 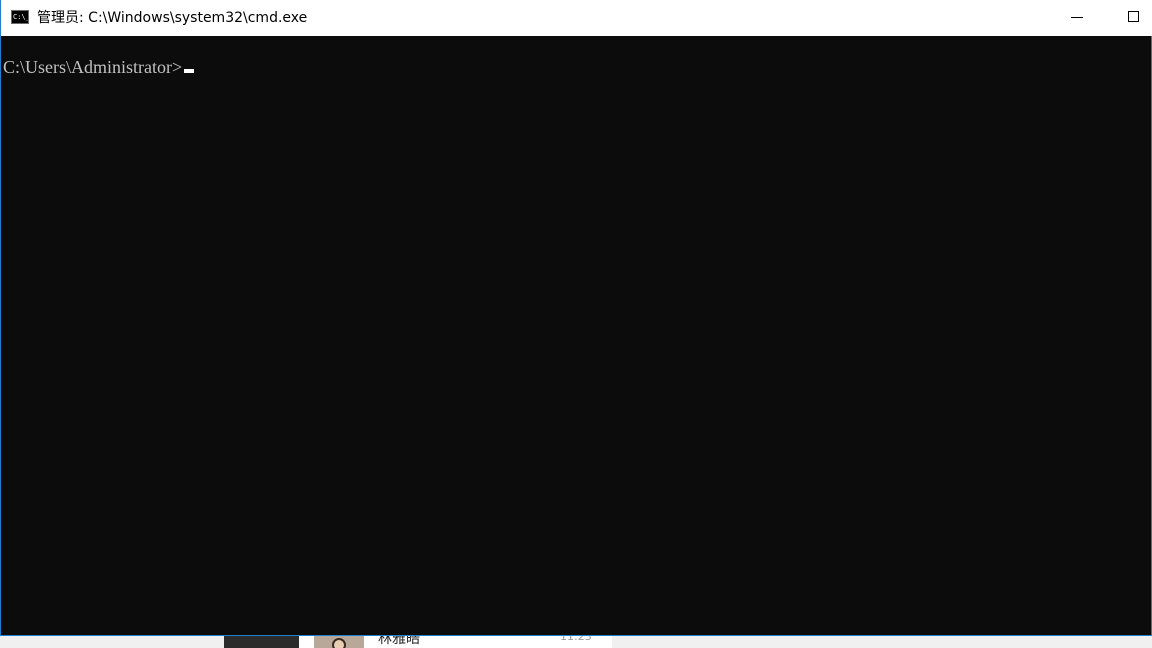 I want to click on minimize-button, so click(x=1078, y=18).